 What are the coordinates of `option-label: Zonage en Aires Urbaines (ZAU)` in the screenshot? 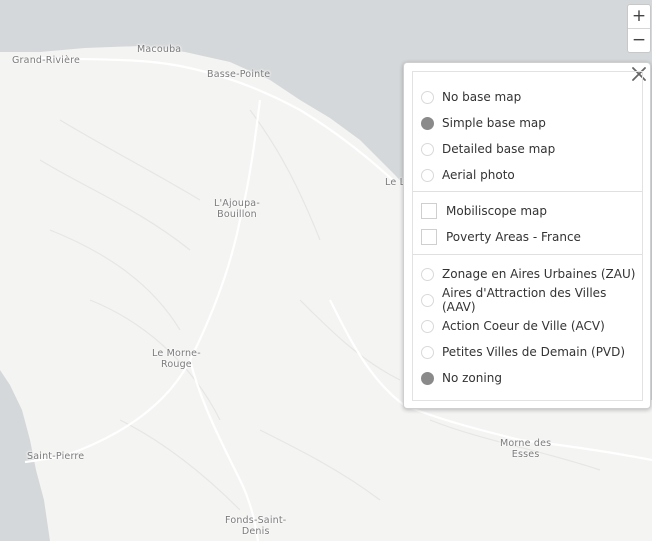 It's located at (539, 274).